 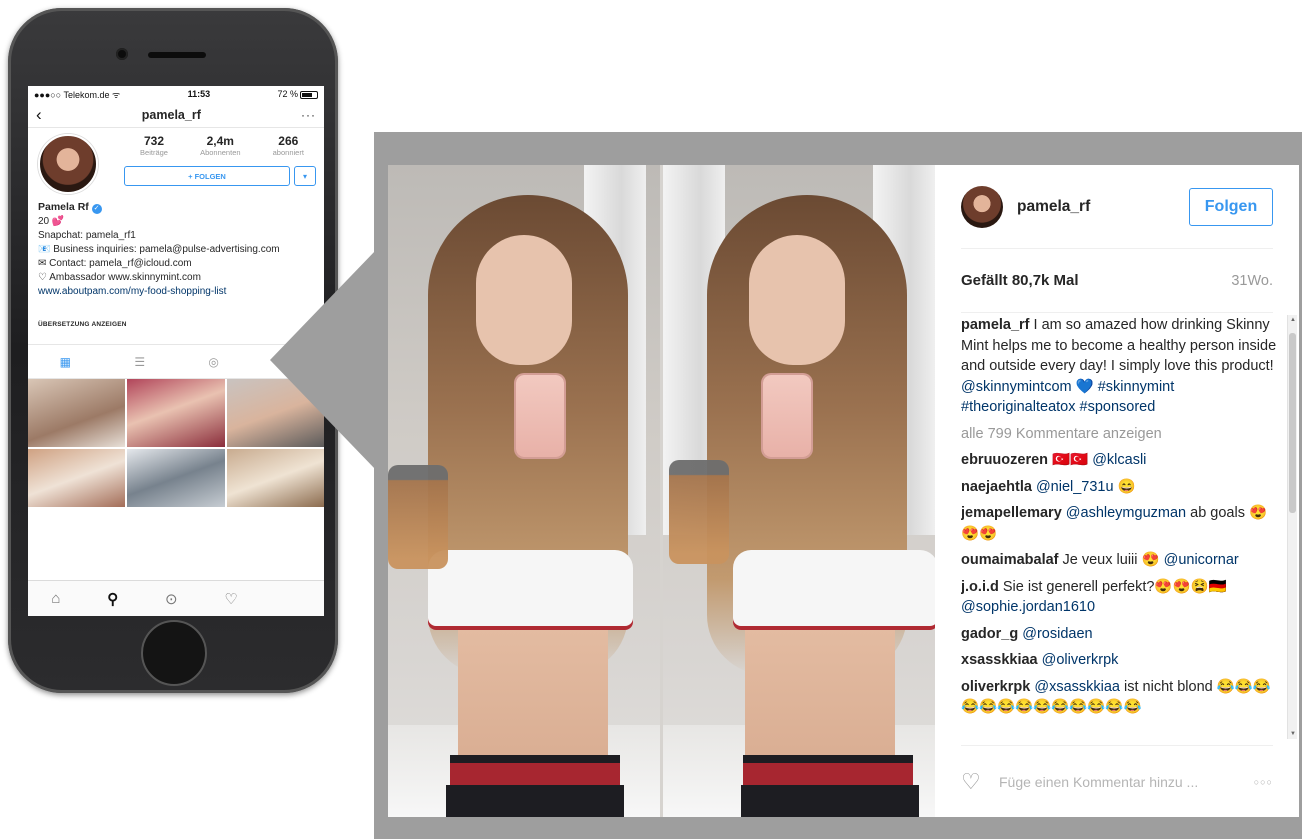 What do you see at coordinates (1070, 460) in the screenshot?
I see `comment-text: 🇹🇷🇹🇷` at bounding box center [1070, 460].